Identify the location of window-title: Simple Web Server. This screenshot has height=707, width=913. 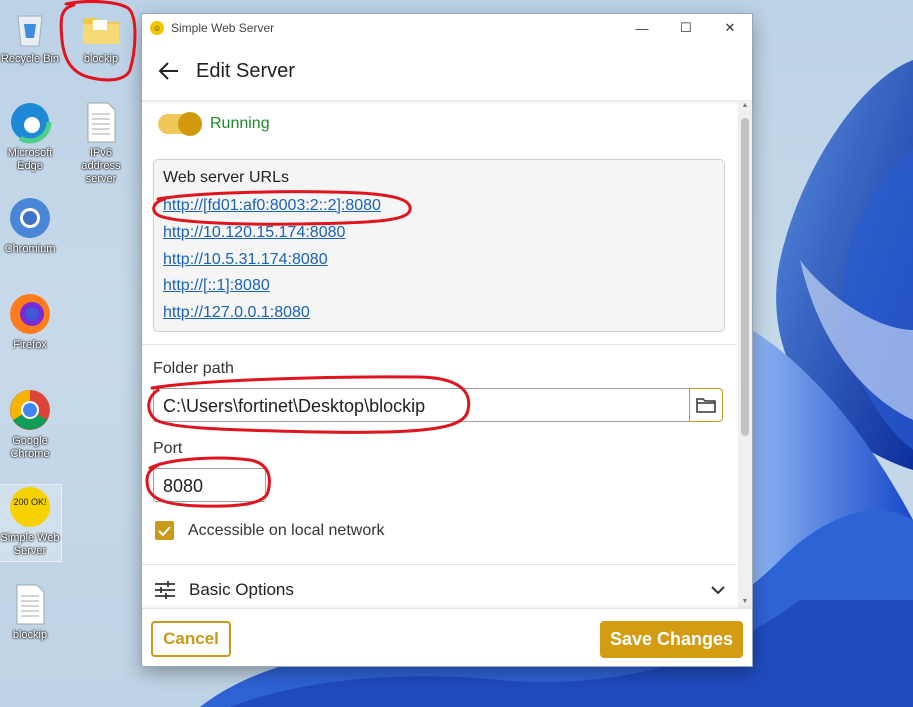
(223, 28).